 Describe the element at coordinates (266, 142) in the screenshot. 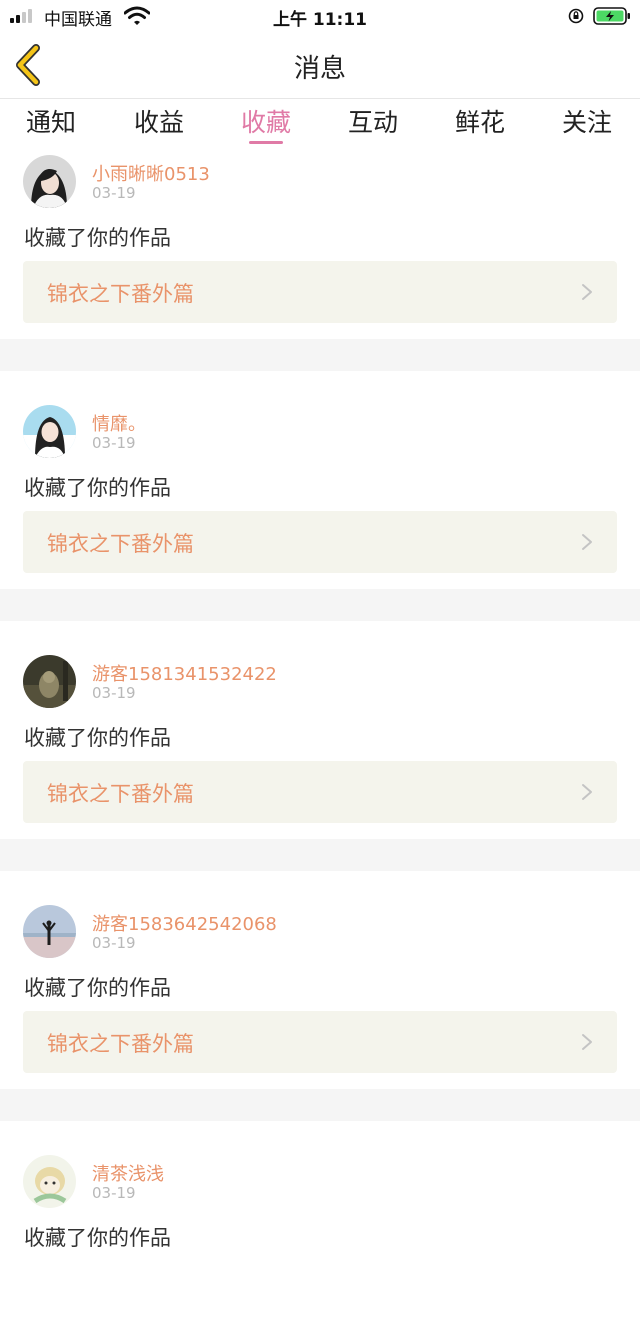

I see `active-tab-indicator` at that location.